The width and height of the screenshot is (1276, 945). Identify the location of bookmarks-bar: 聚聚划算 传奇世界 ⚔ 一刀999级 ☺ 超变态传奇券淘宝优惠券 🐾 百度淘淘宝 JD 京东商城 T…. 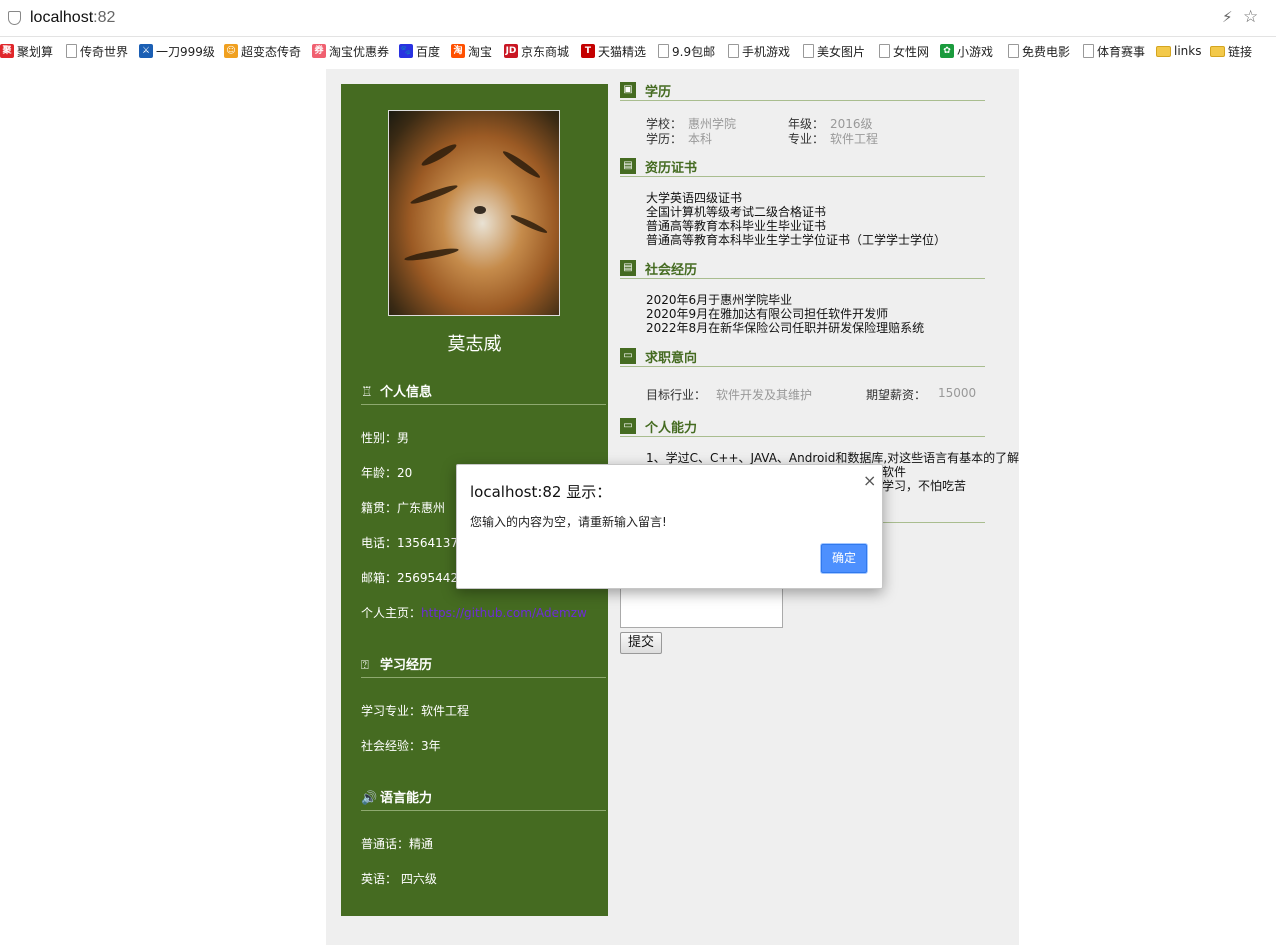
(638, 51).